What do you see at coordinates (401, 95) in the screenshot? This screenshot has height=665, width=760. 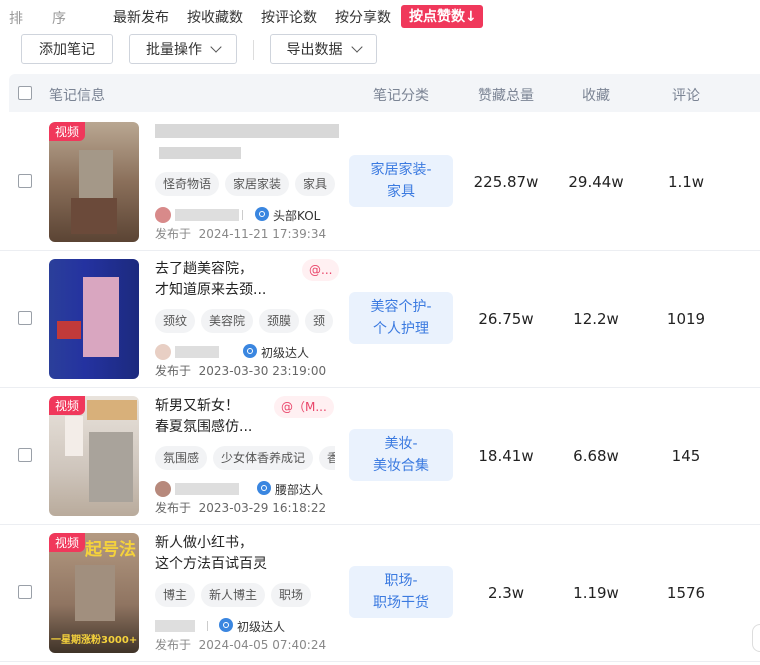 I see `header-category: 笔记分类` at bounding box center [401, 95].